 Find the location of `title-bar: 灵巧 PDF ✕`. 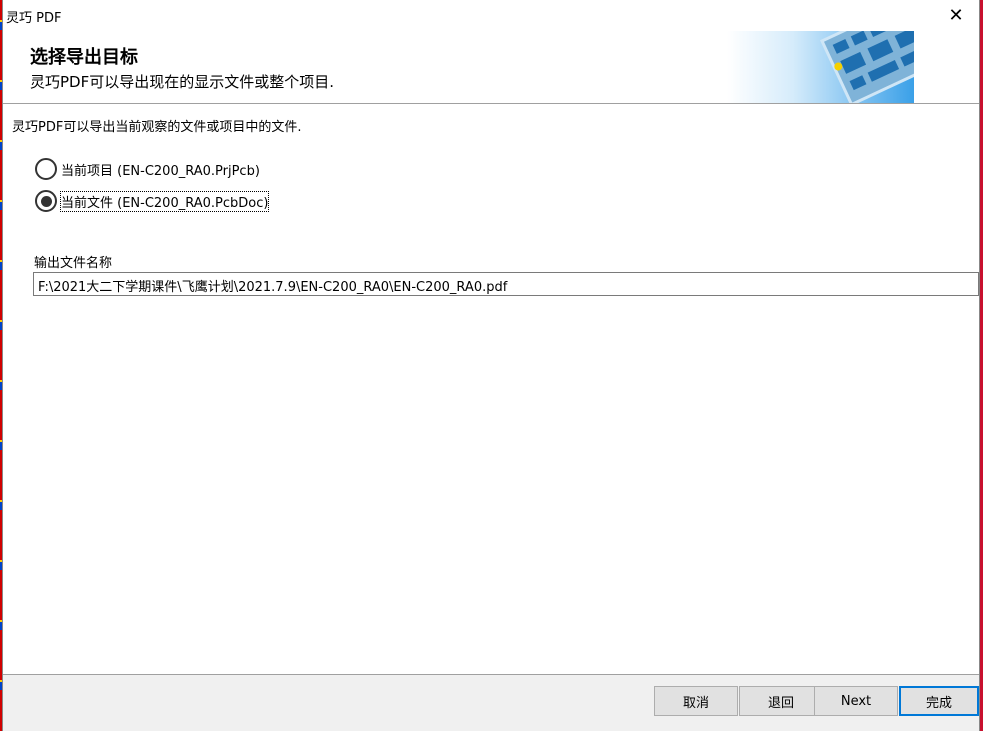

title-bar: 灵巧 PDF ✕ is located at coordinates (491, 15).